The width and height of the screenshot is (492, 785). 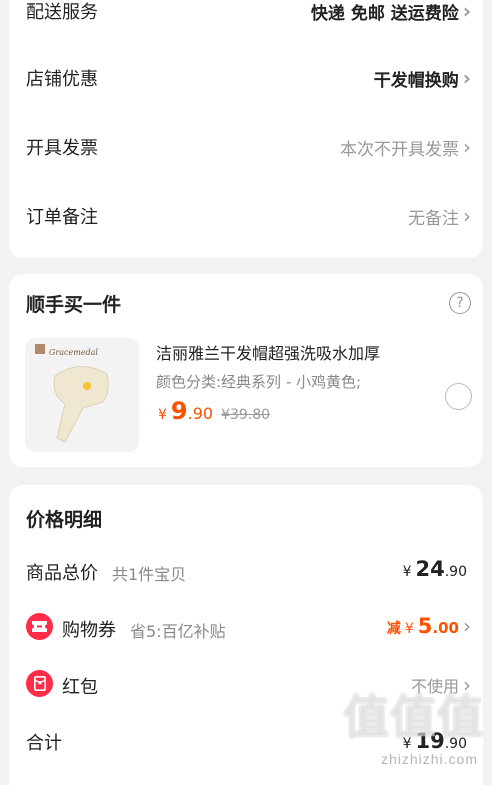 I want to click on invoice-row: 开具发票 本次不开具发票 ›, so click(x=246, y=147).